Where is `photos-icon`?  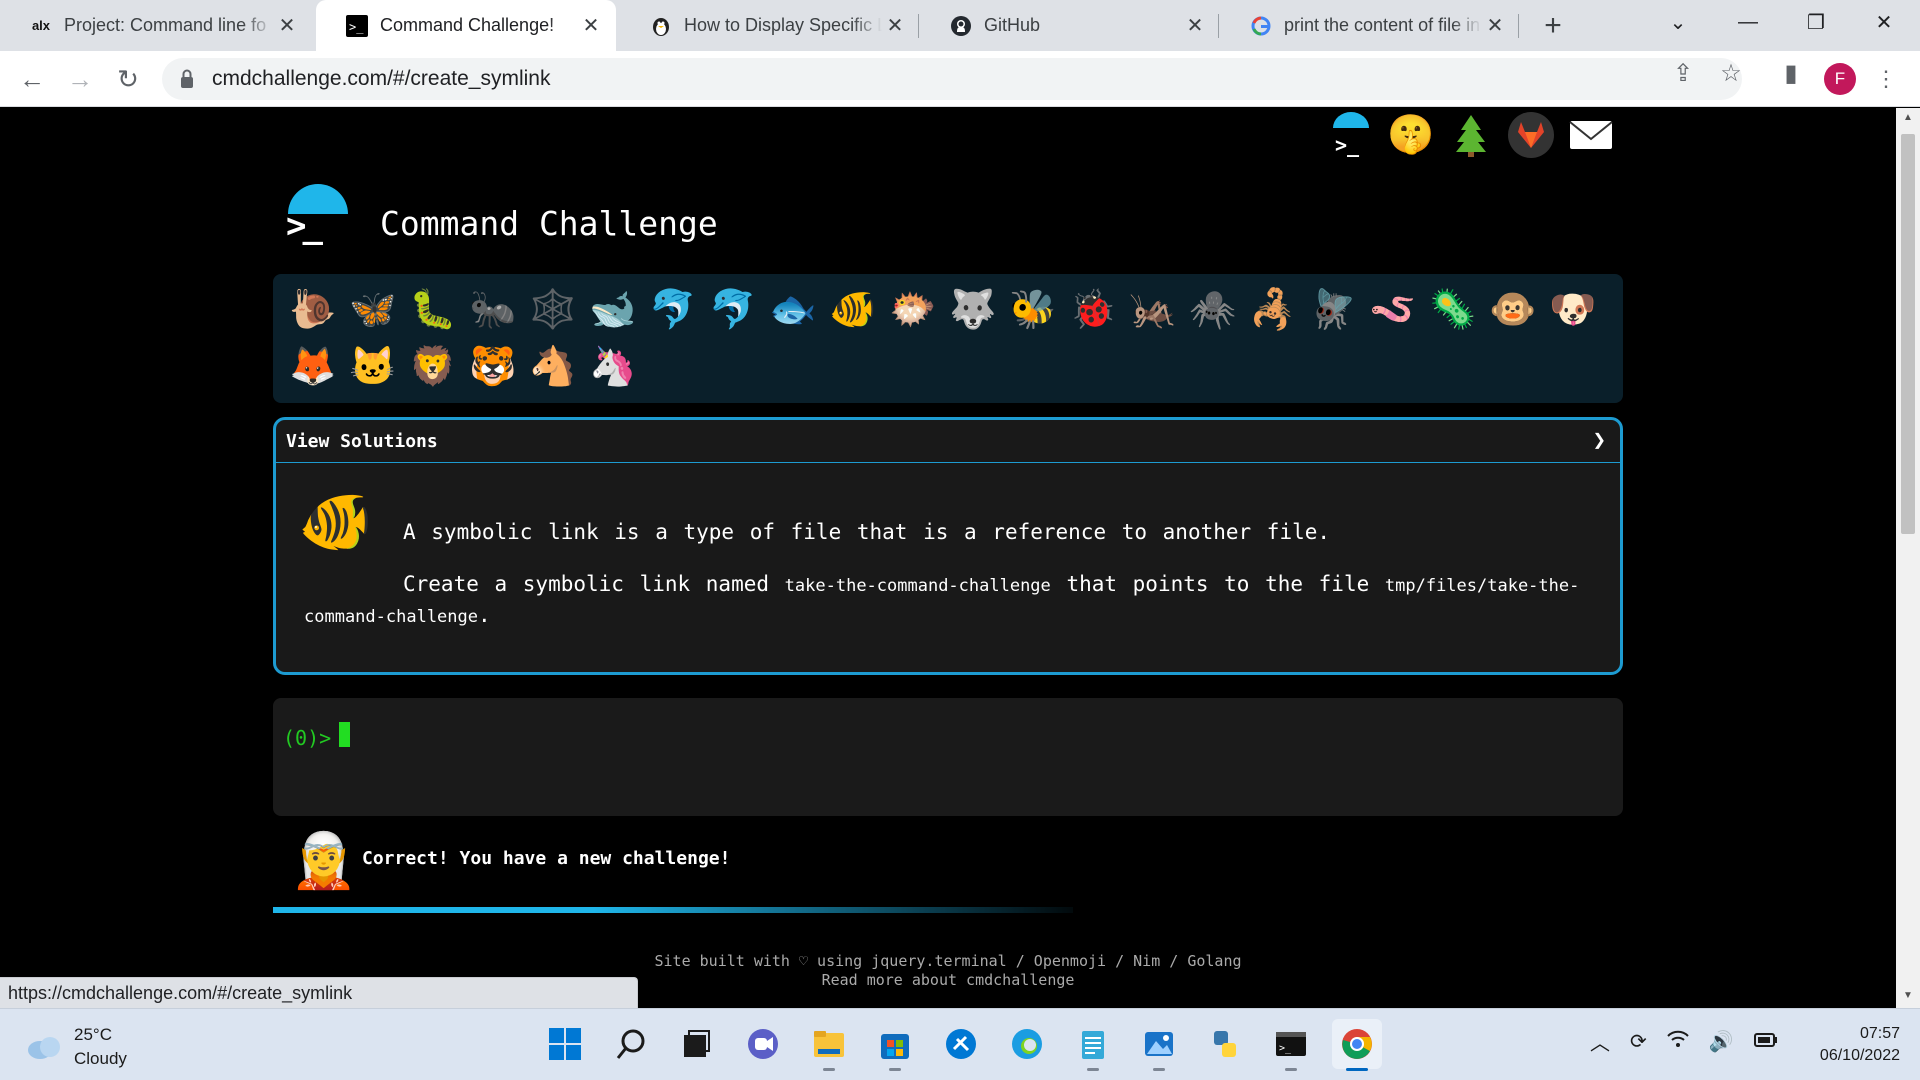
photos-icon is located at coordinates (1159, 1045).